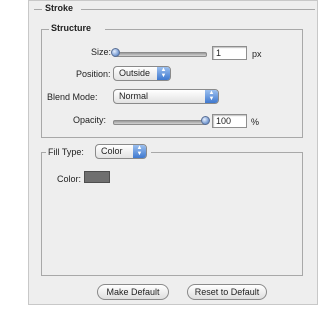 This screenshot has width=324, height=315. I want to click on fill-type-select: Color ▲ ▼, so click(121, 151).